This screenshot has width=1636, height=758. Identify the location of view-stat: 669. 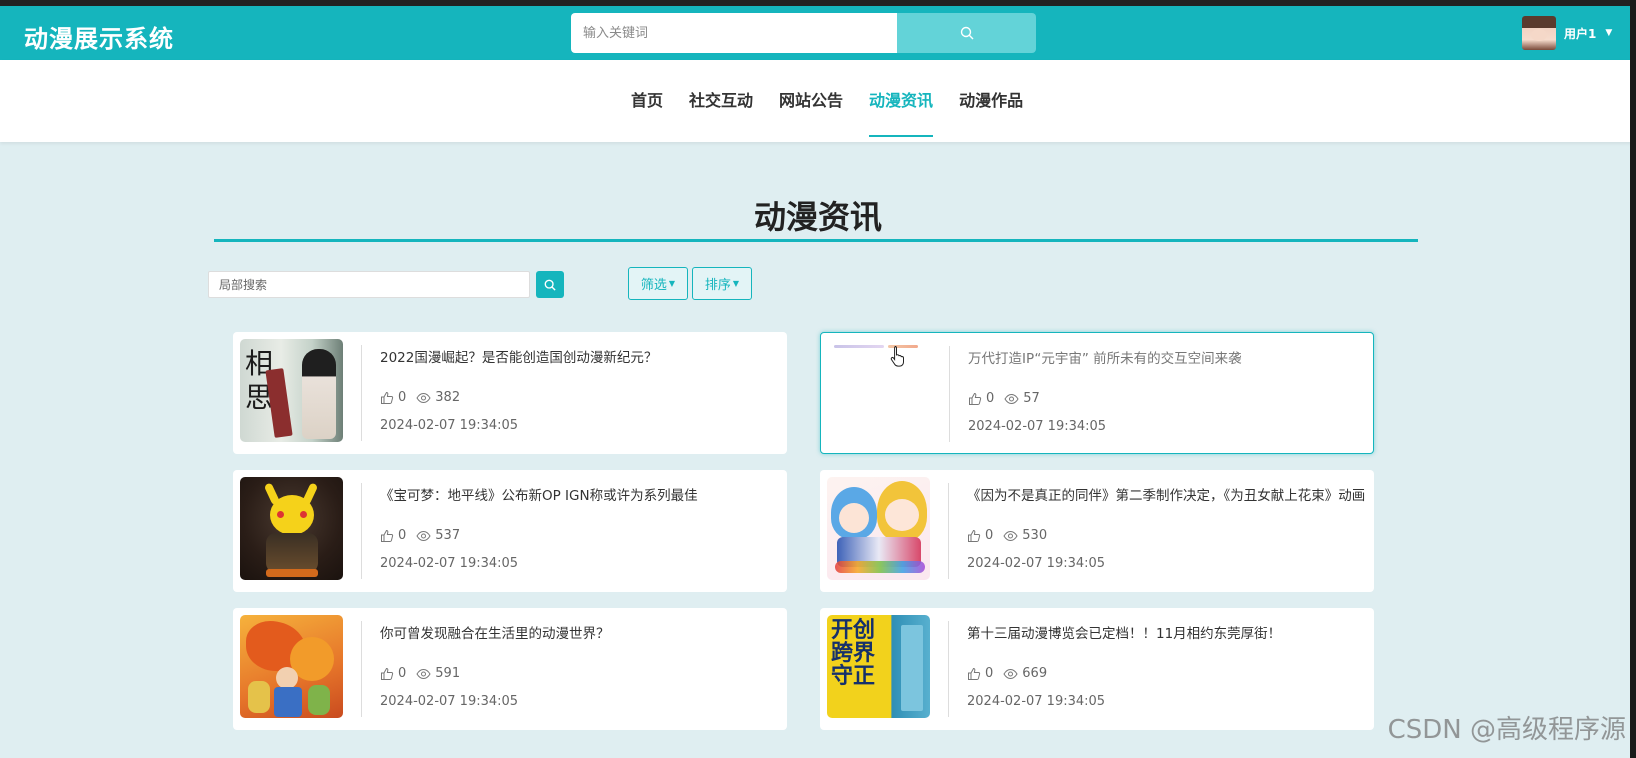
(1025, 673).